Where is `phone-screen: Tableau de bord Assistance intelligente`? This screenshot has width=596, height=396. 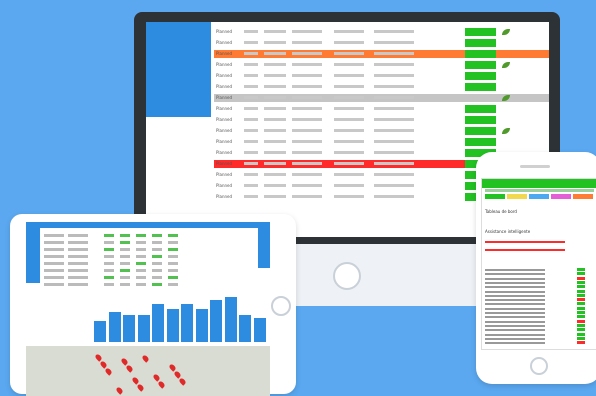 phone-screen: Tableau de bord Assistance intelligente is located at coordinates (538, 264).